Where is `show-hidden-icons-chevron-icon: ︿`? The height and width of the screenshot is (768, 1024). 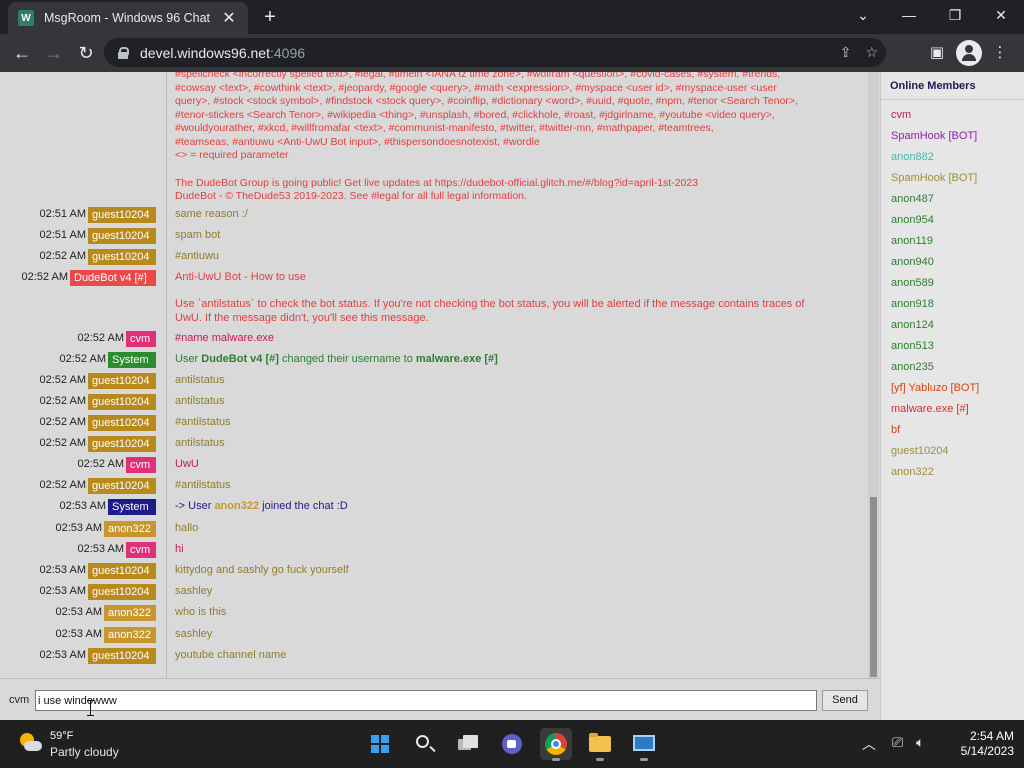
show-hidden-icons-chevron-icon: ︿ is located at coordinates (869, 744).